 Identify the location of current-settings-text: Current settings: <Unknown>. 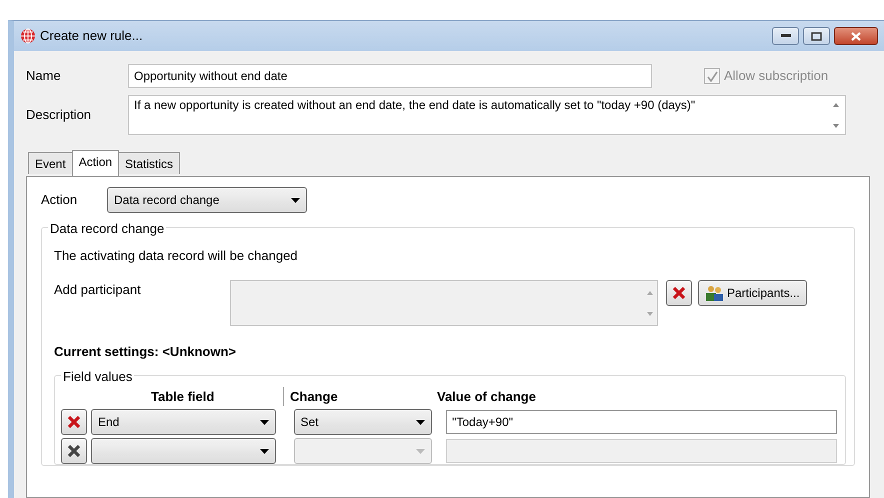
(146, 351).